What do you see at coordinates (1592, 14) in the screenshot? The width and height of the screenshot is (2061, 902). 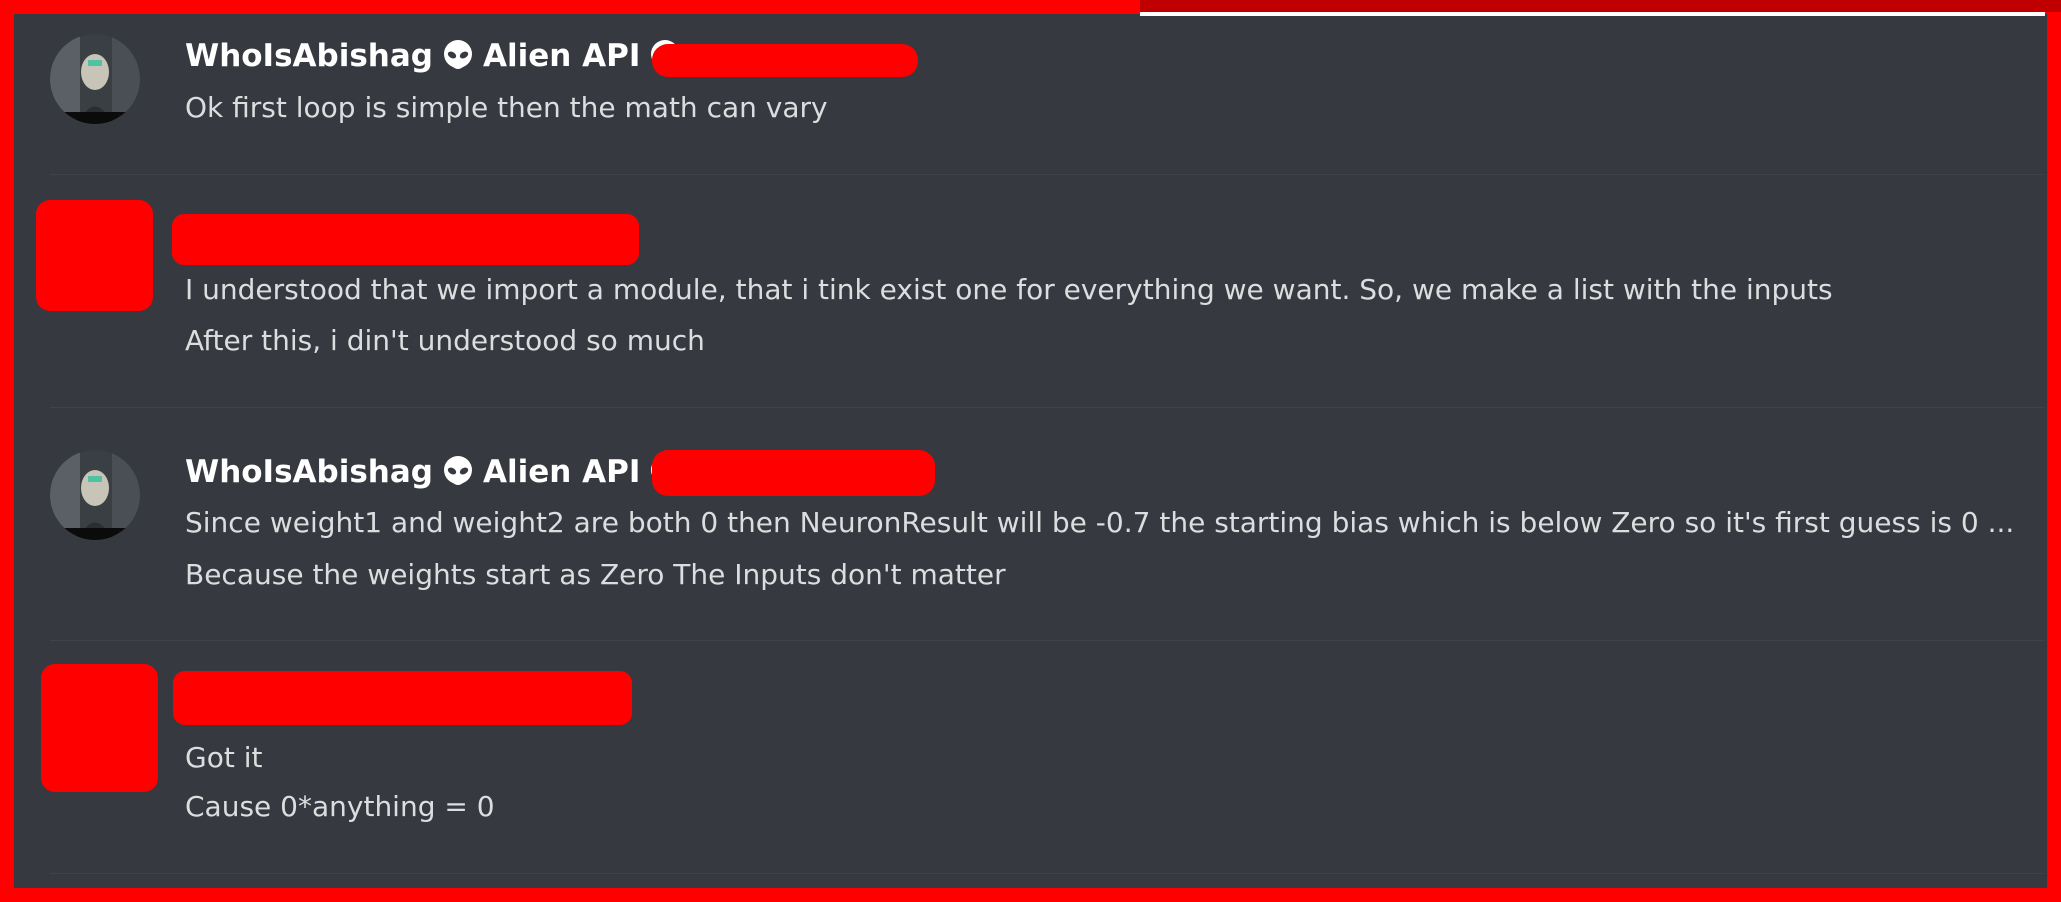 I see `top-edge-light` at bounding box center [1592, 14].